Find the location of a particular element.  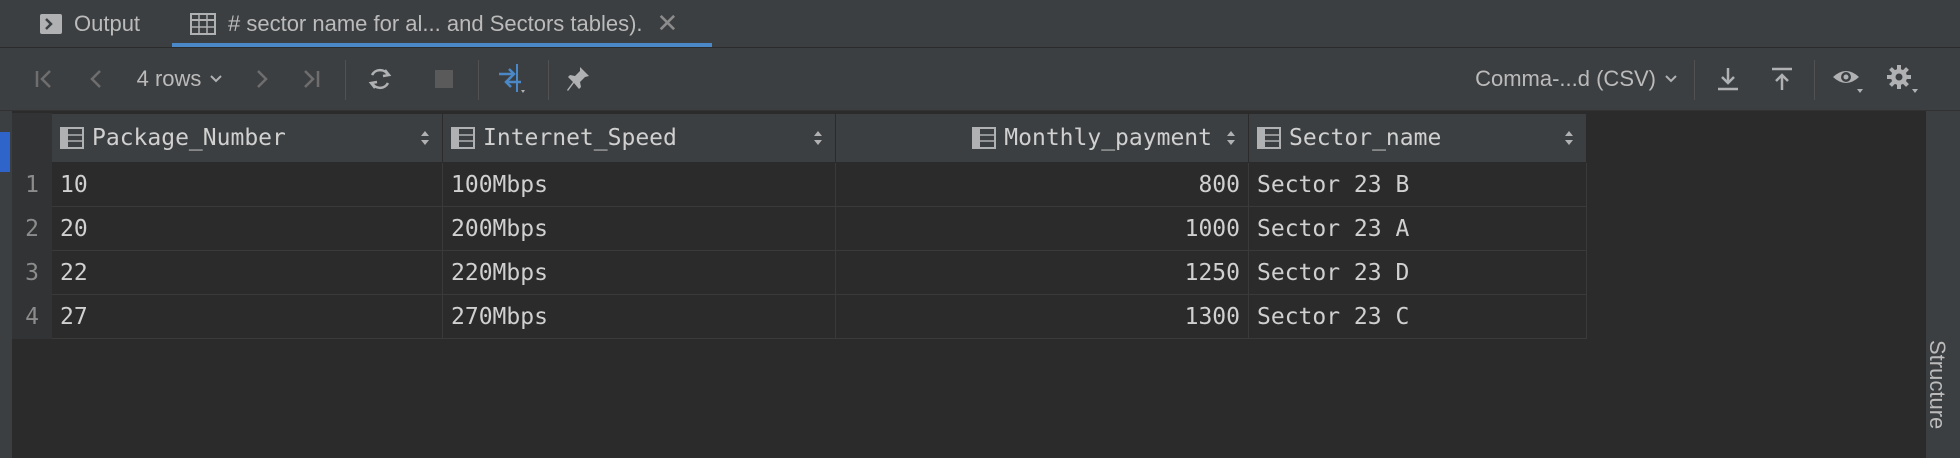

tab-output-label: Output is located at coordinates (107, 23).